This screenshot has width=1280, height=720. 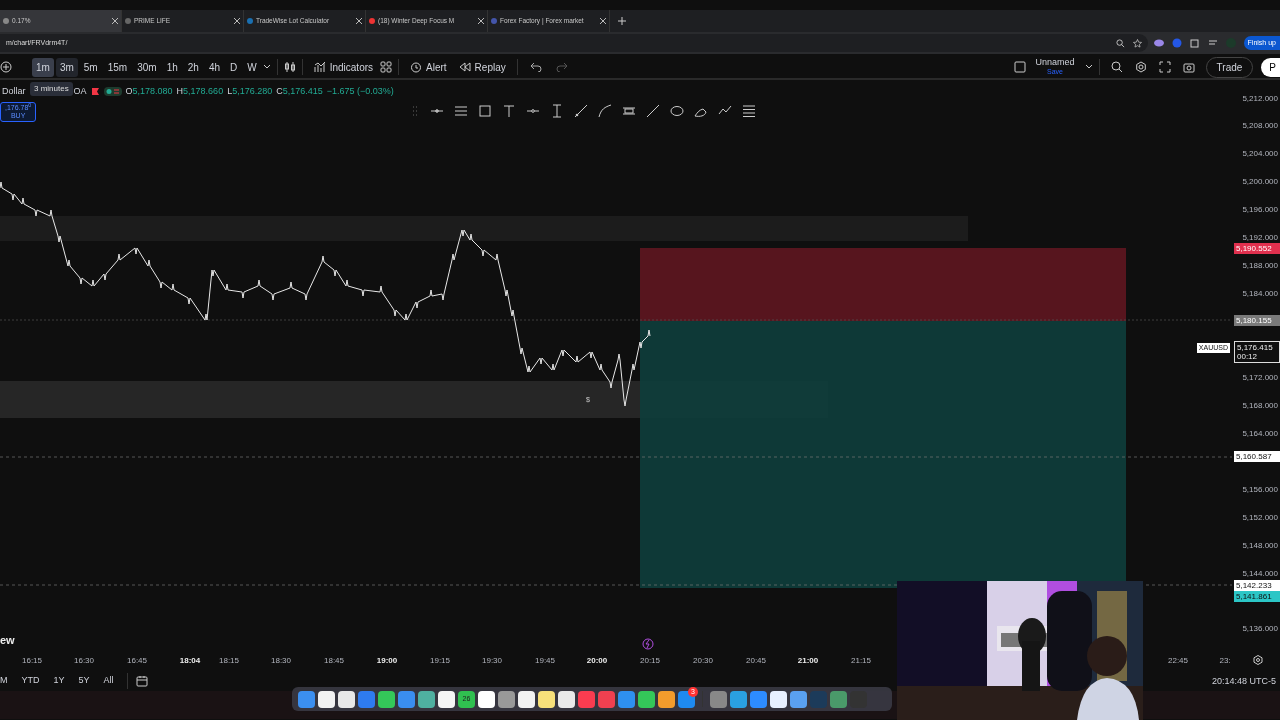 What do you see at coordinates (1260, 266) in the screenshot?
I see `price-label: 5,188.000` at bounding box center [1260, 266].